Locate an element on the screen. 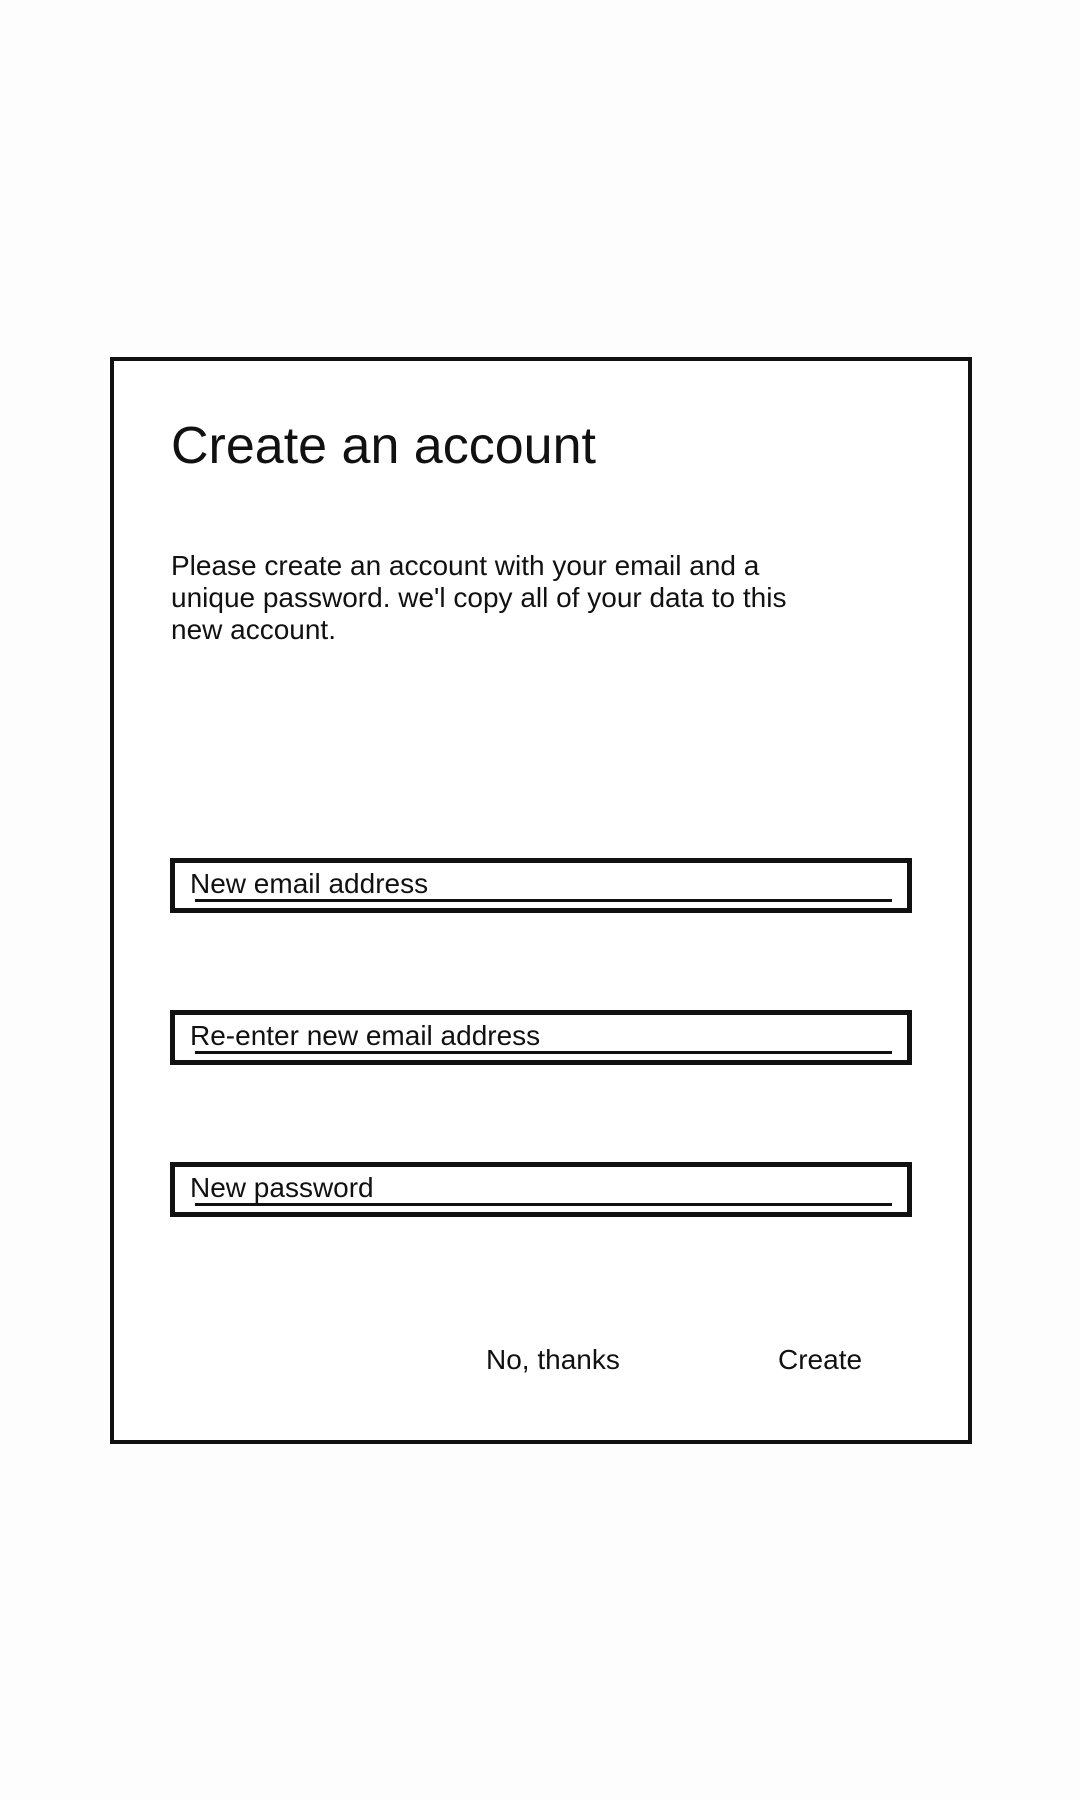  confirm-email-field: Re-enter new email address is located at coordinates (541, 1037).